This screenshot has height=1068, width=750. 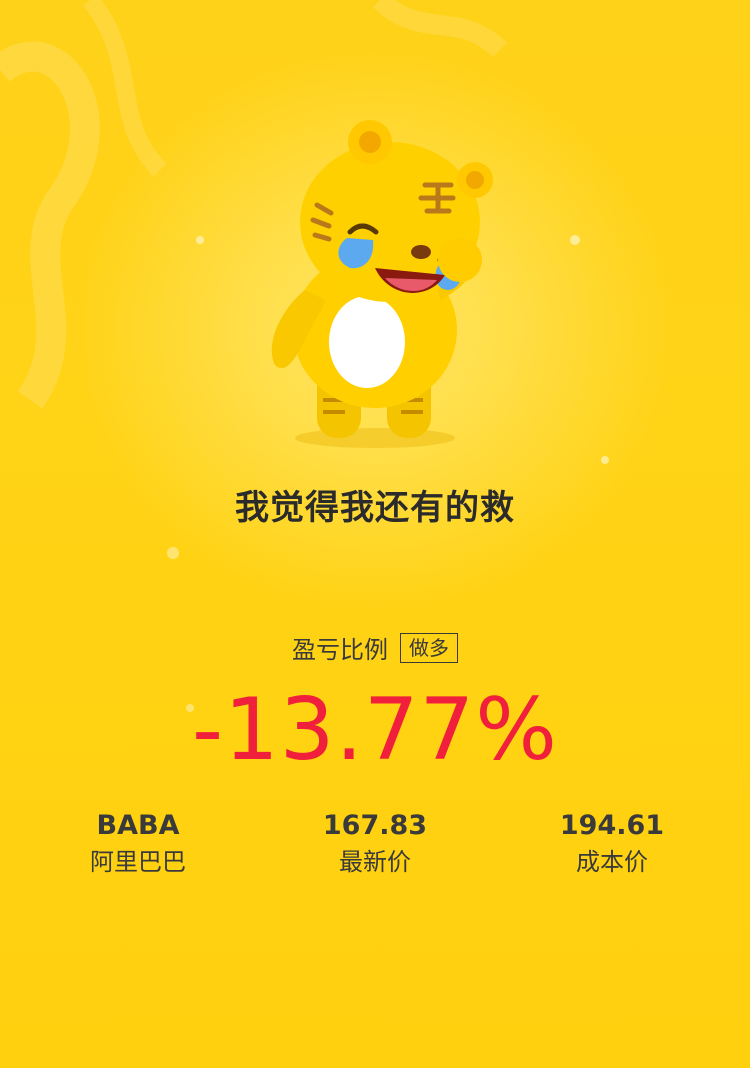 I want to click on pnl-percentage: -13.77%, so click(x=375, y=730).